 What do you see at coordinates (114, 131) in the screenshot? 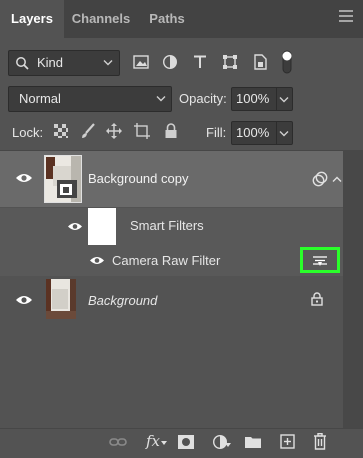
I see `lock-position-icon` at bounding box center [114, 131].